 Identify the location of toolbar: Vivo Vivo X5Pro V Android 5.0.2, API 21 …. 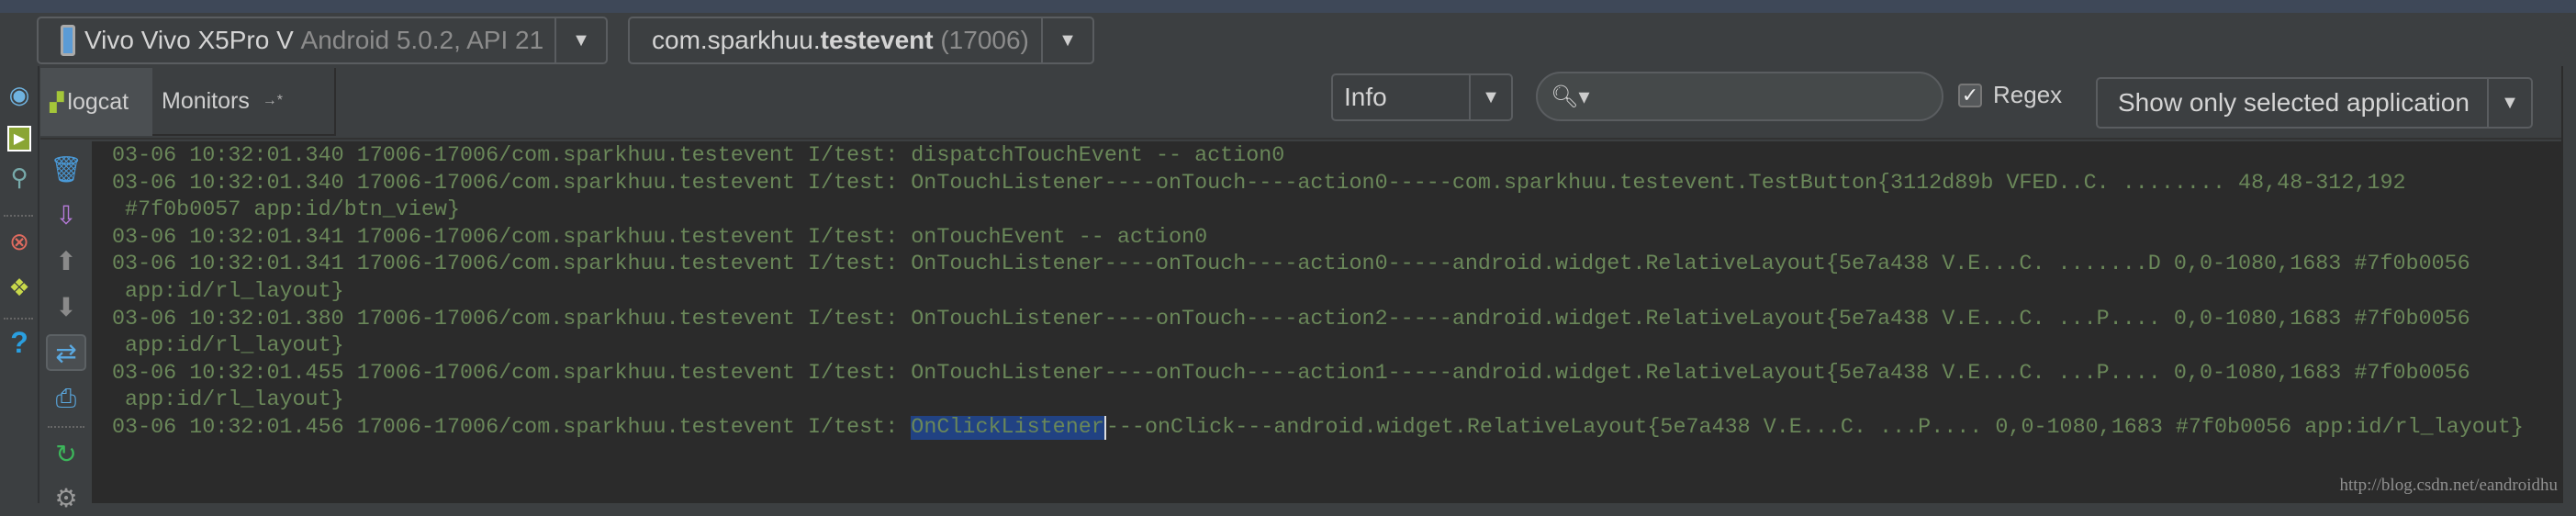
(1288, 39).